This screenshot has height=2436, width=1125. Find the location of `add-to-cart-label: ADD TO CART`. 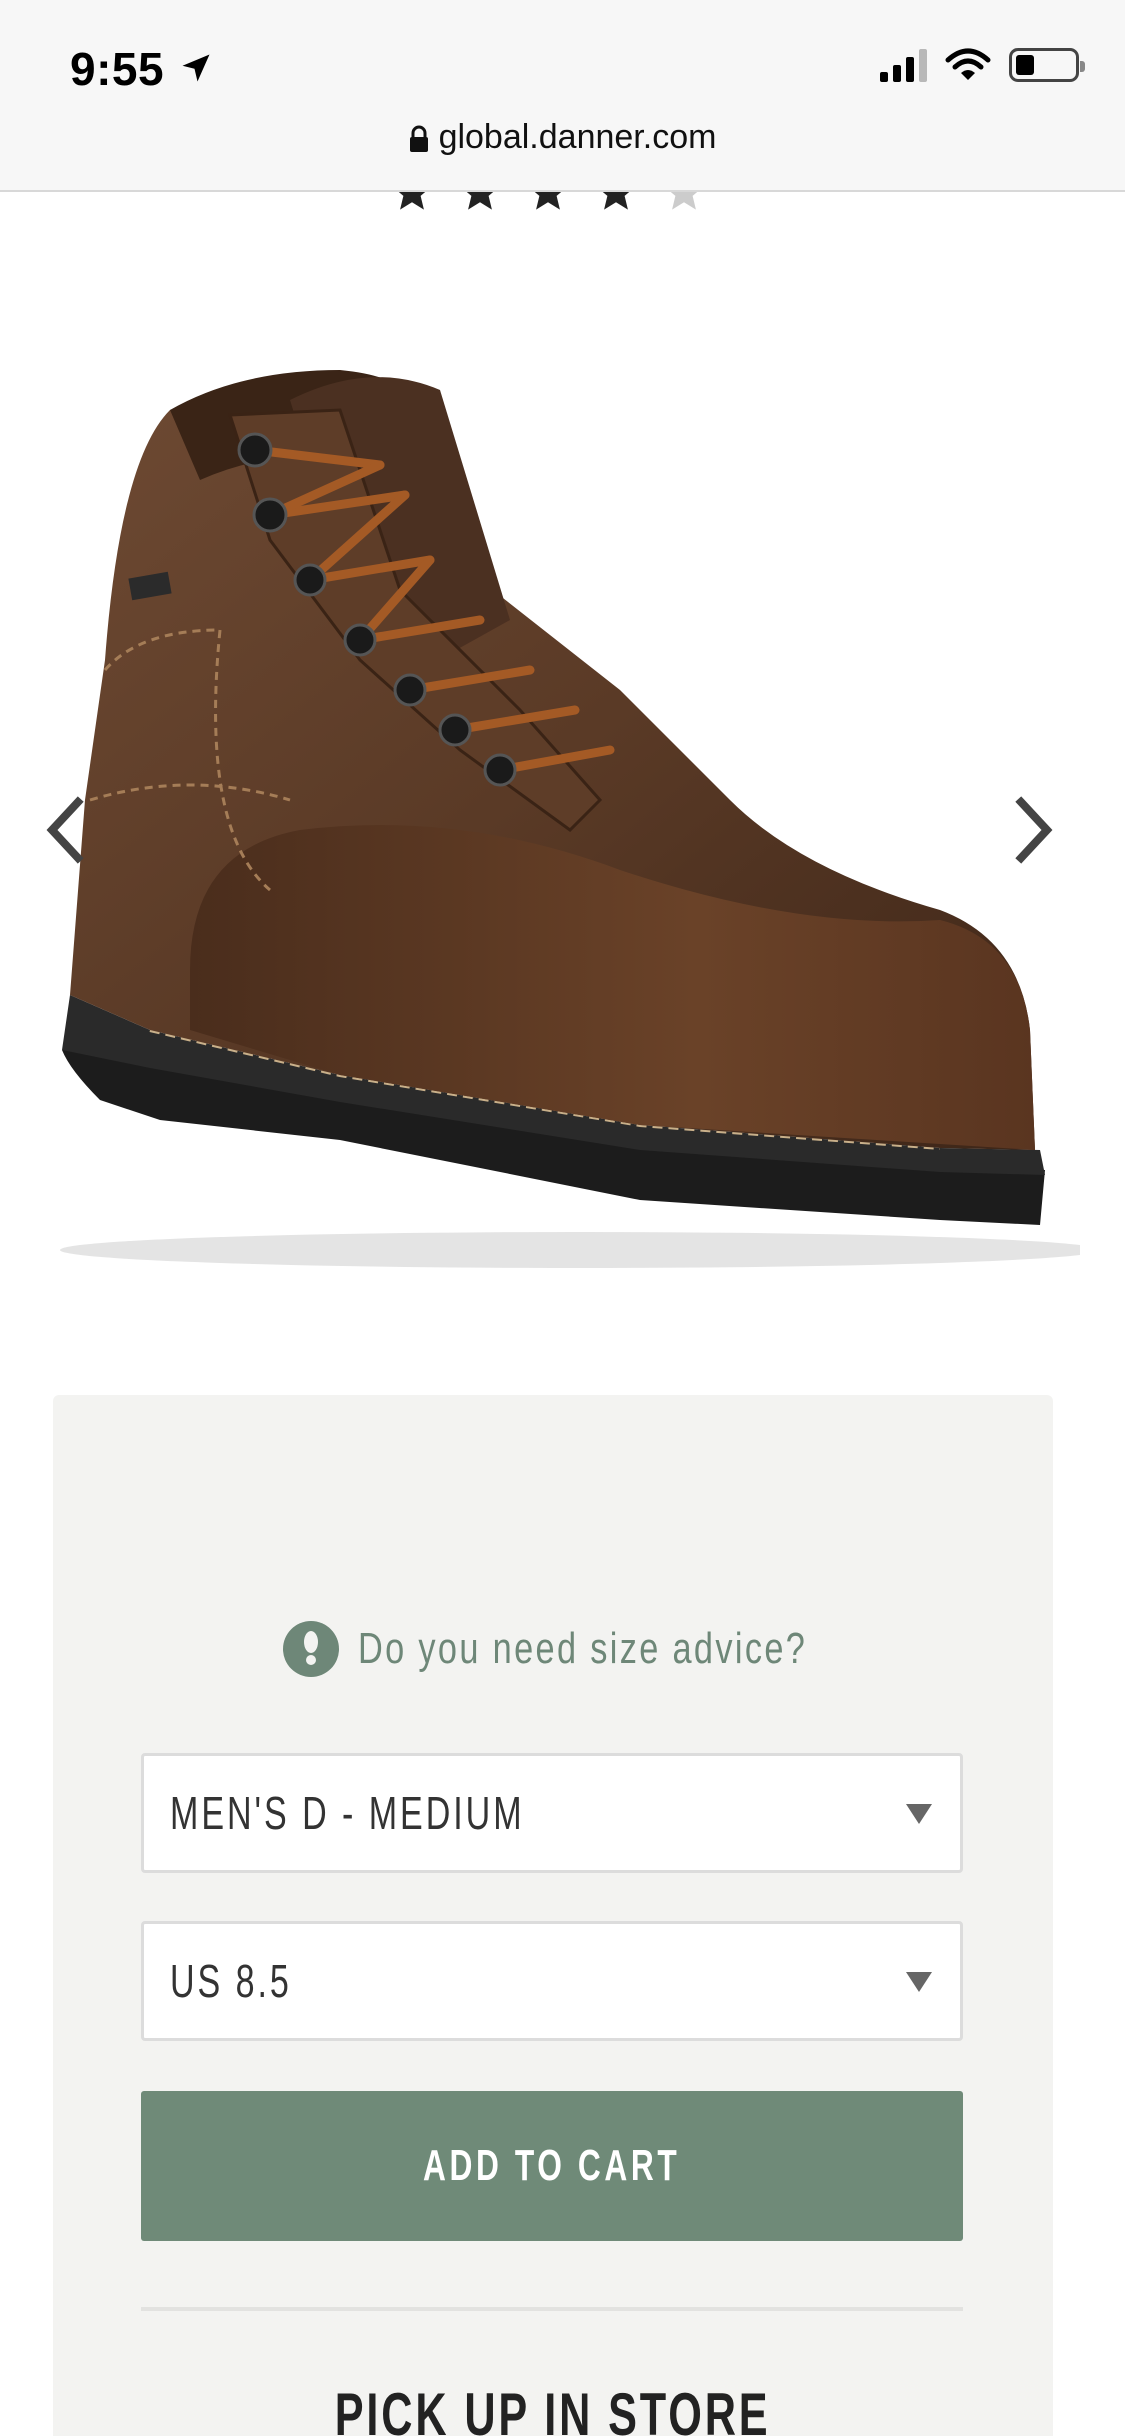

add-to-cart-label: ADD TO CART is located at coordinates (552, 2165).